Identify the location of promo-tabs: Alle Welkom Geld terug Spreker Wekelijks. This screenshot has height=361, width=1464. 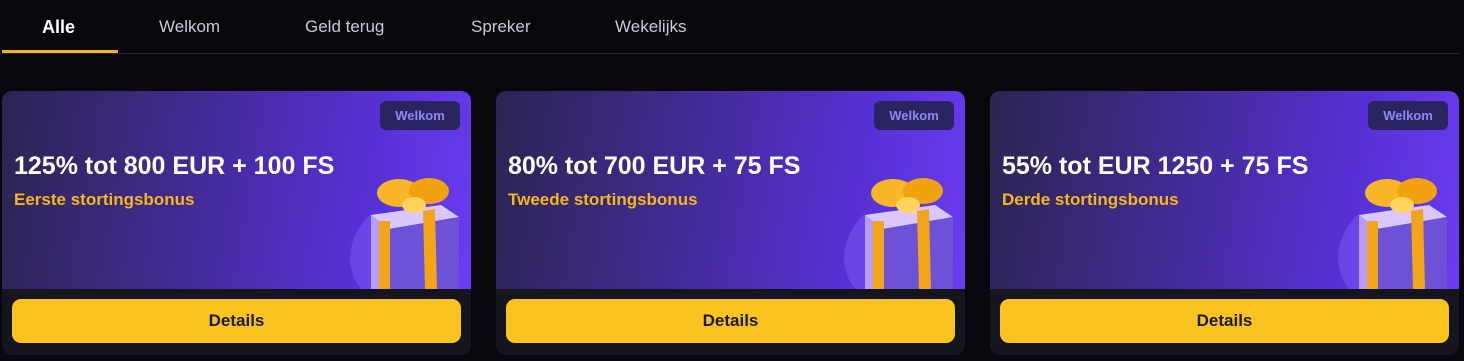
(730, 27).